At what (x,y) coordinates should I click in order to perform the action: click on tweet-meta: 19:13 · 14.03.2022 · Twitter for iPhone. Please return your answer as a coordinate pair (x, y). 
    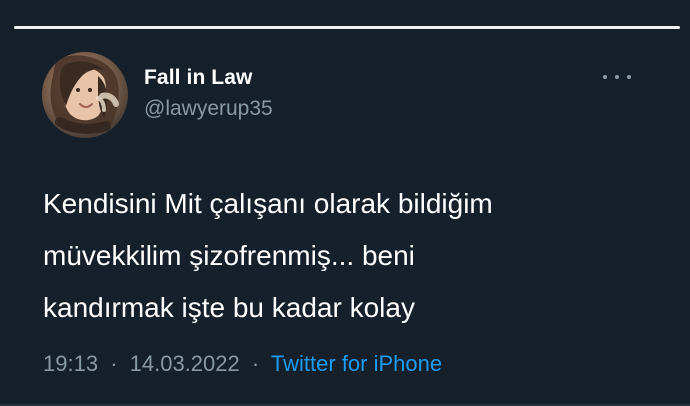
    Looking at the image, I should click on (242, 364).